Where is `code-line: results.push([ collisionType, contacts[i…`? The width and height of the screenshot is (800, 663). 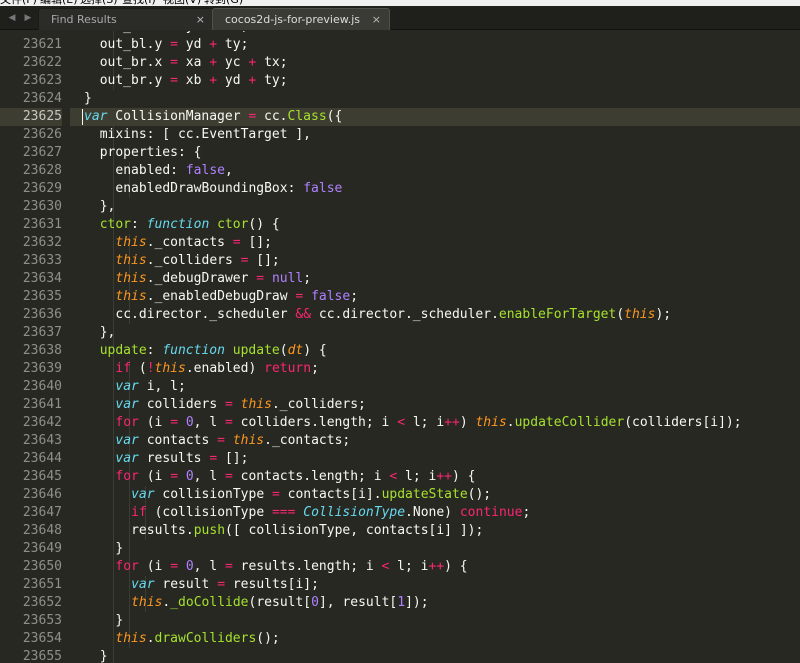 code-line: results.push([ collisionType, contacts[i… is located at coordinates (307, 531).